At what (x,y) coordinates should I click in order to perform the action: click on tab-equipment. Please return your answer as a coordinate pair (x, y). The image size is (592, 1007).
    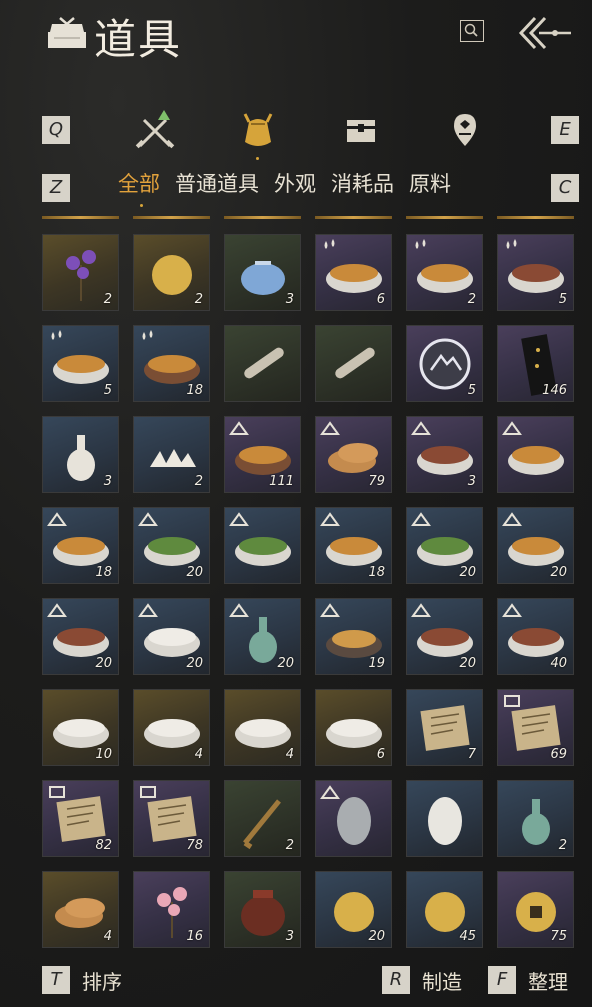
    Looking at the image, I should click on (155, 130).